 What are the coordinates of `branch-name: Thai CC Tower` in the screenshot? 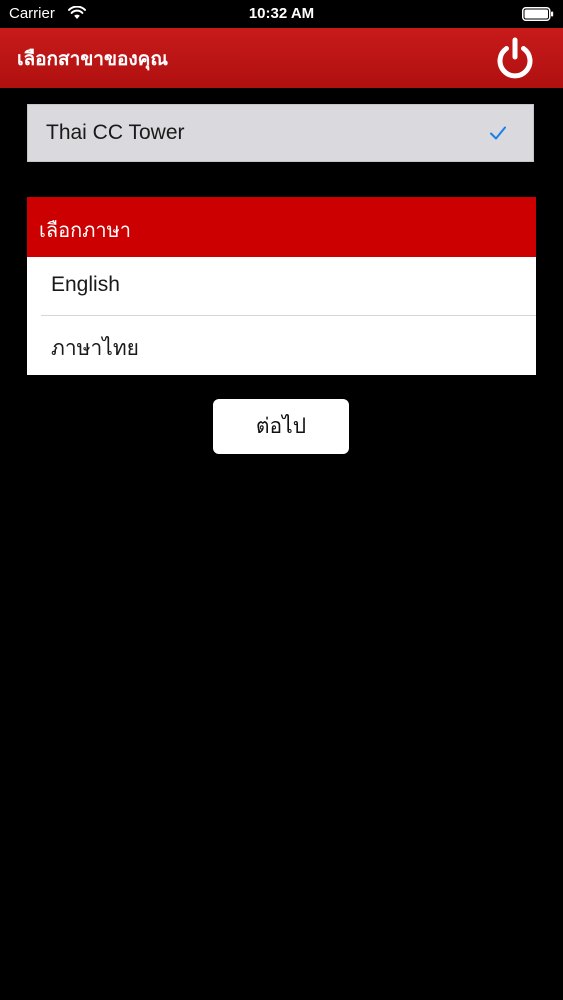 It's located at (115, 132).